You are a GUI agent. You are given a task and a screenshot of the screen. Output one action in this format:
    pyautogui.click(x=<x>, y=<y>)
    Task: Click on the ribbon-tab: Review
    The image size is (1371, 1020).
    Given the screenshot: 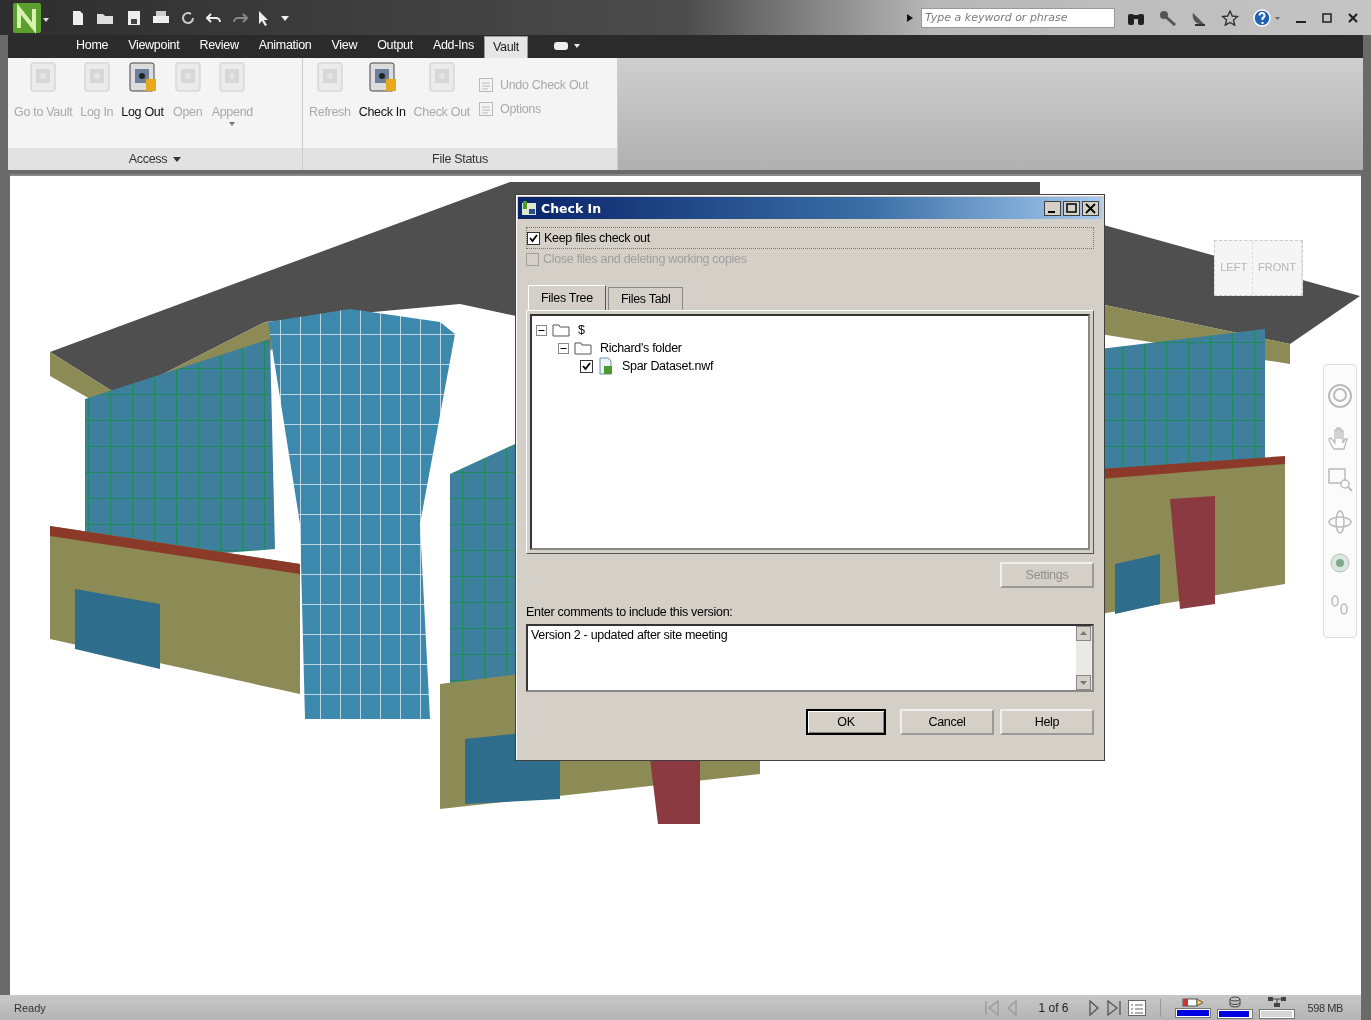 What is the action you would take?
    pyautogui.click(x=219, y=47)
    